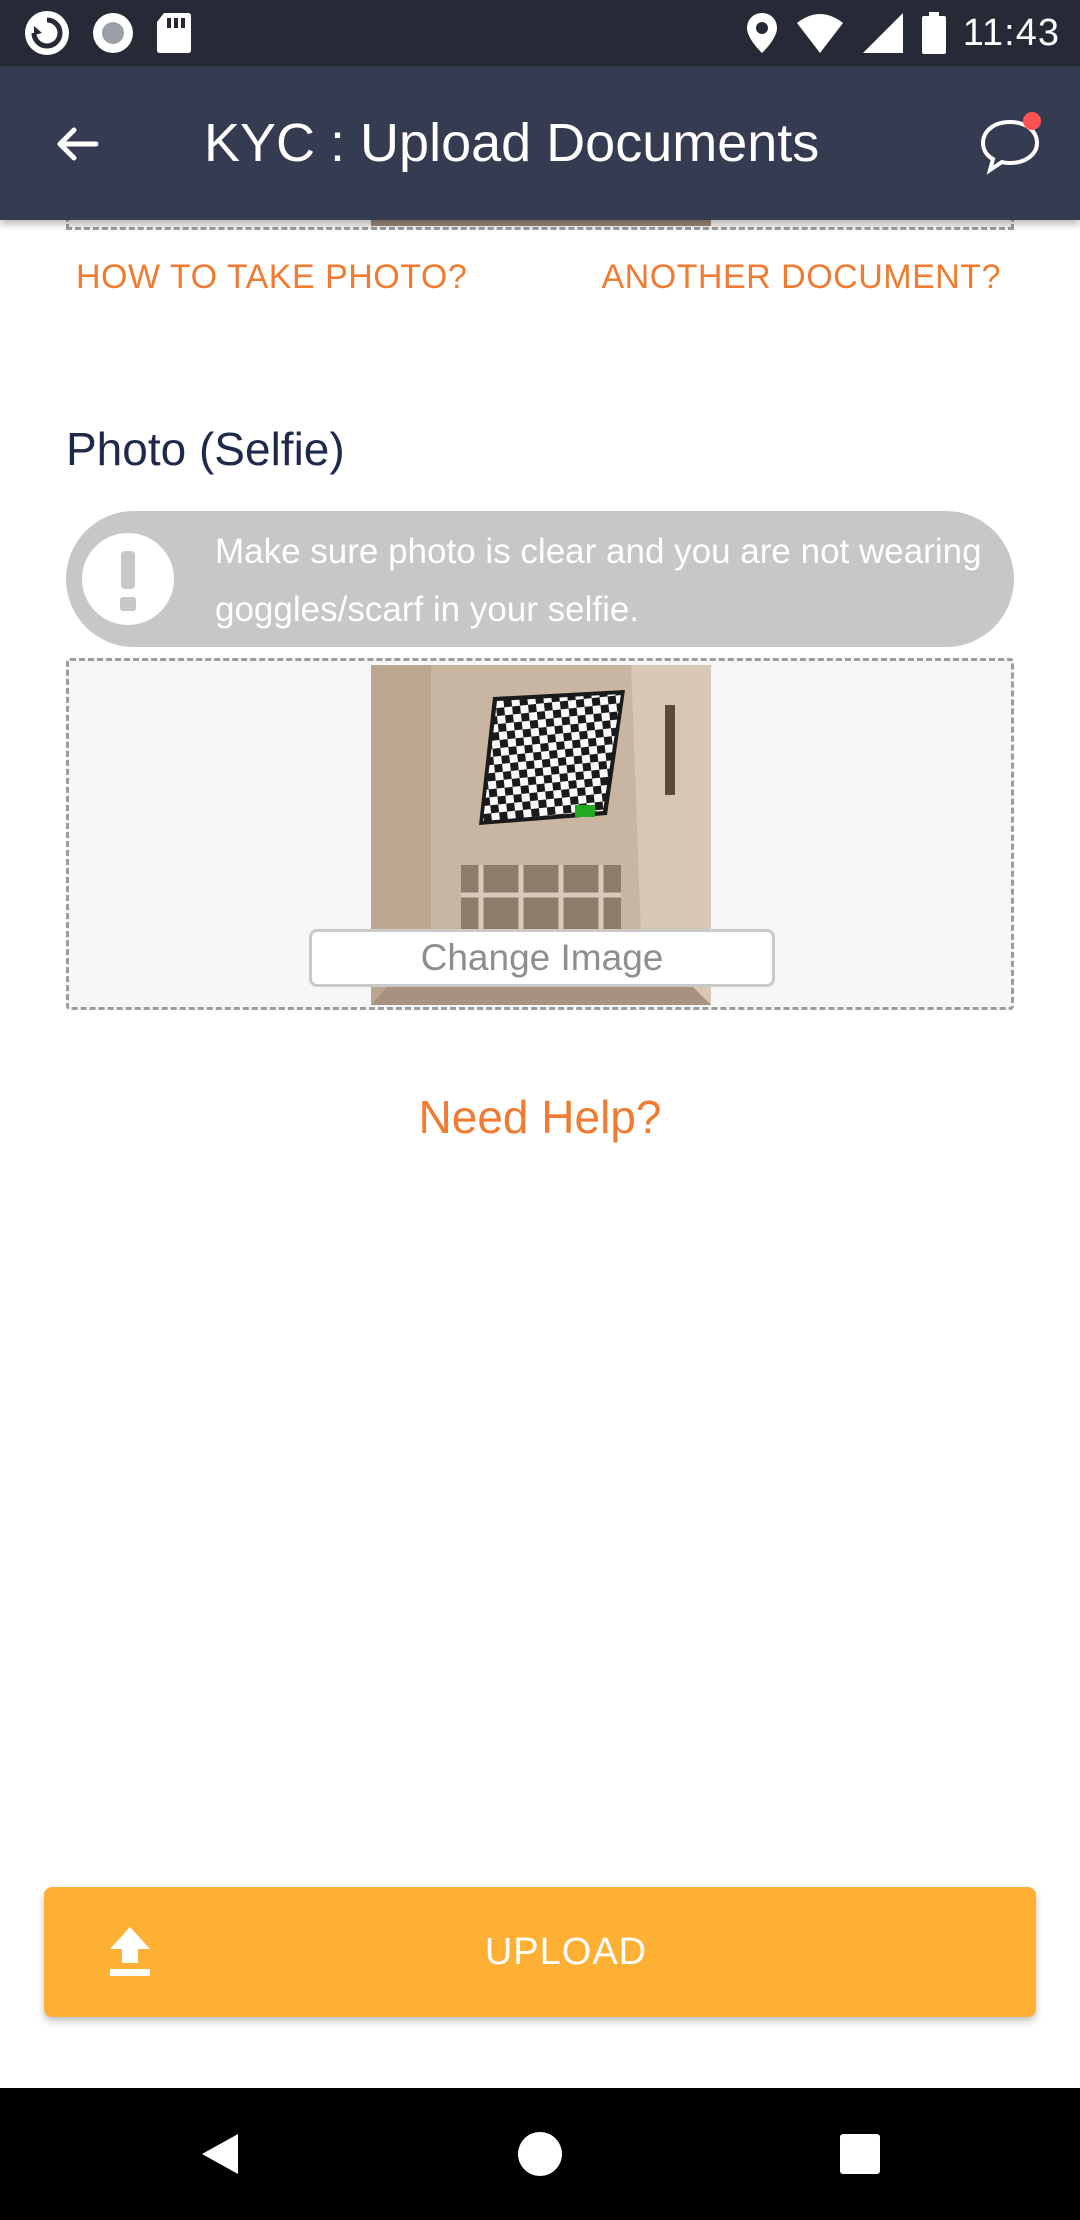 This screenshot has height=2220, width=1080. What do you see at coordinates (540, 1117) in the screenshot?
I see `need-help-link: Need Help?` at bounding box center [540, 1117].